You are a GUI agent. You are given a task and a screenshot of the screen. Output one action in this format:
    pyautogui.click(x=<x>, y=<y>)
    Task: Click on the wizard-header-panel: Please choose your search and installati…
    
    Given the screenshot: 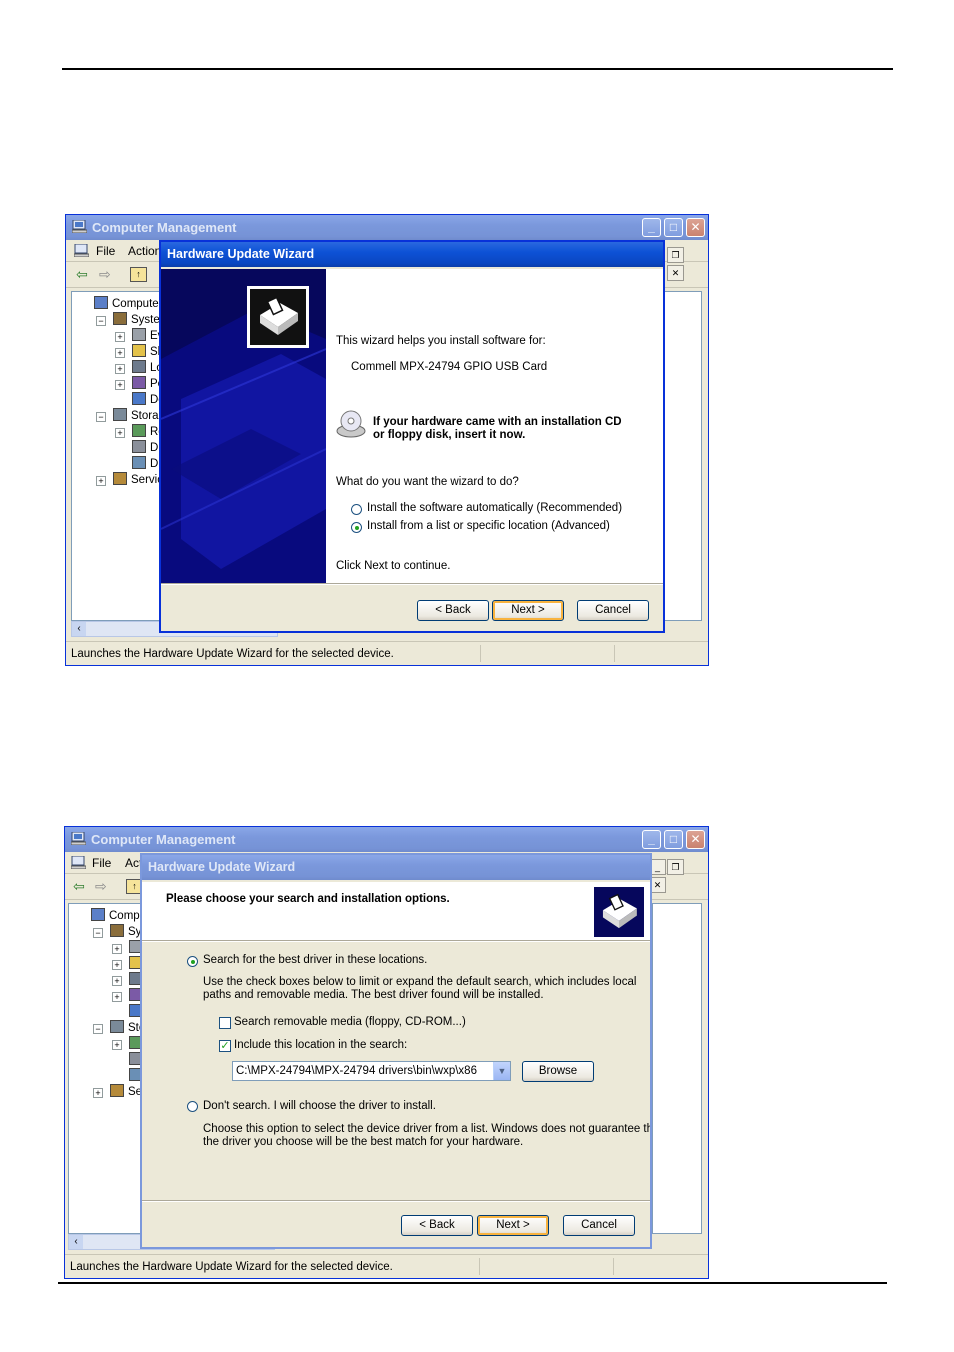 What is the action you would take?
    pyautogui.click(x=396, y=911)
    